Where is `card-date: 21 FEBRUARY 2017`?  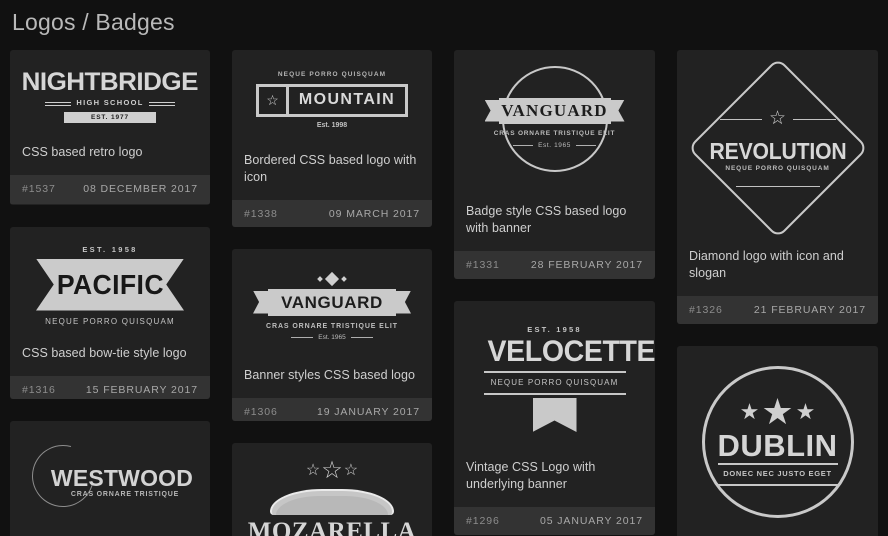 card-date: 21 FEBRUARY 2017 is located at coordinates (809, 310).